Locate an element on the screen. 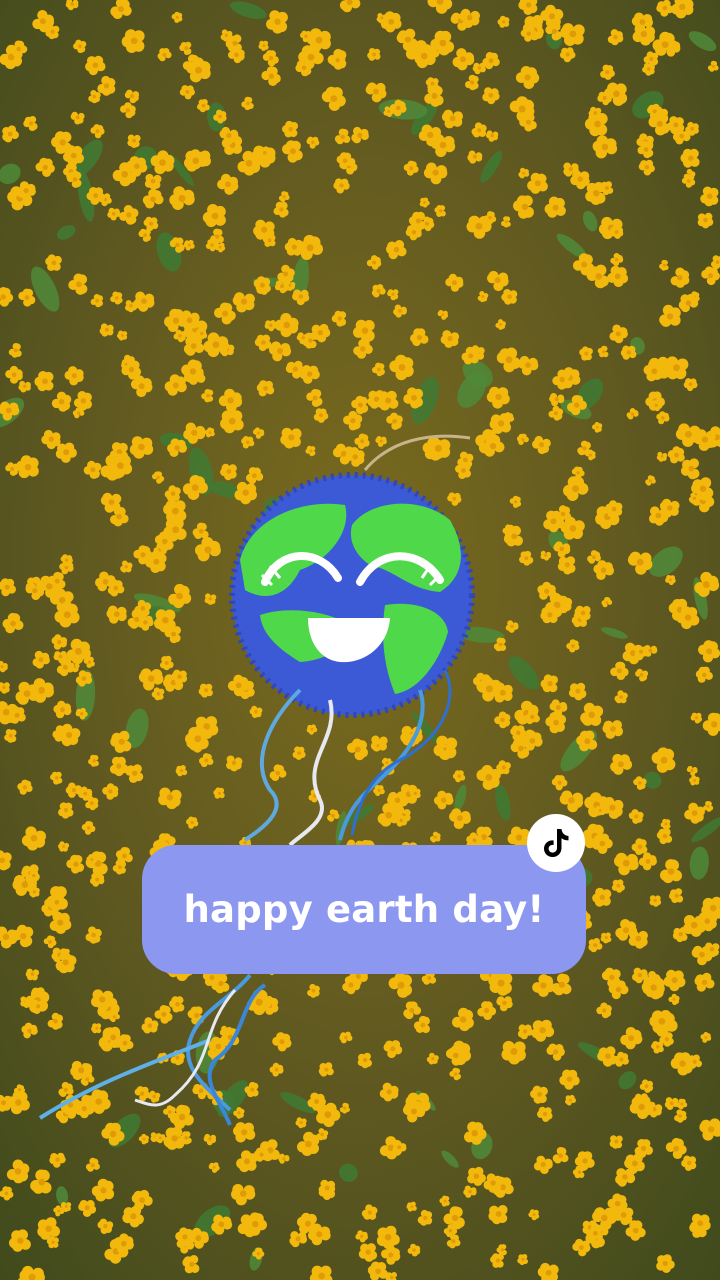 This screenshot has height=1280, width=720. caption-text: happy earth day! is located at coordinates (364, 909).